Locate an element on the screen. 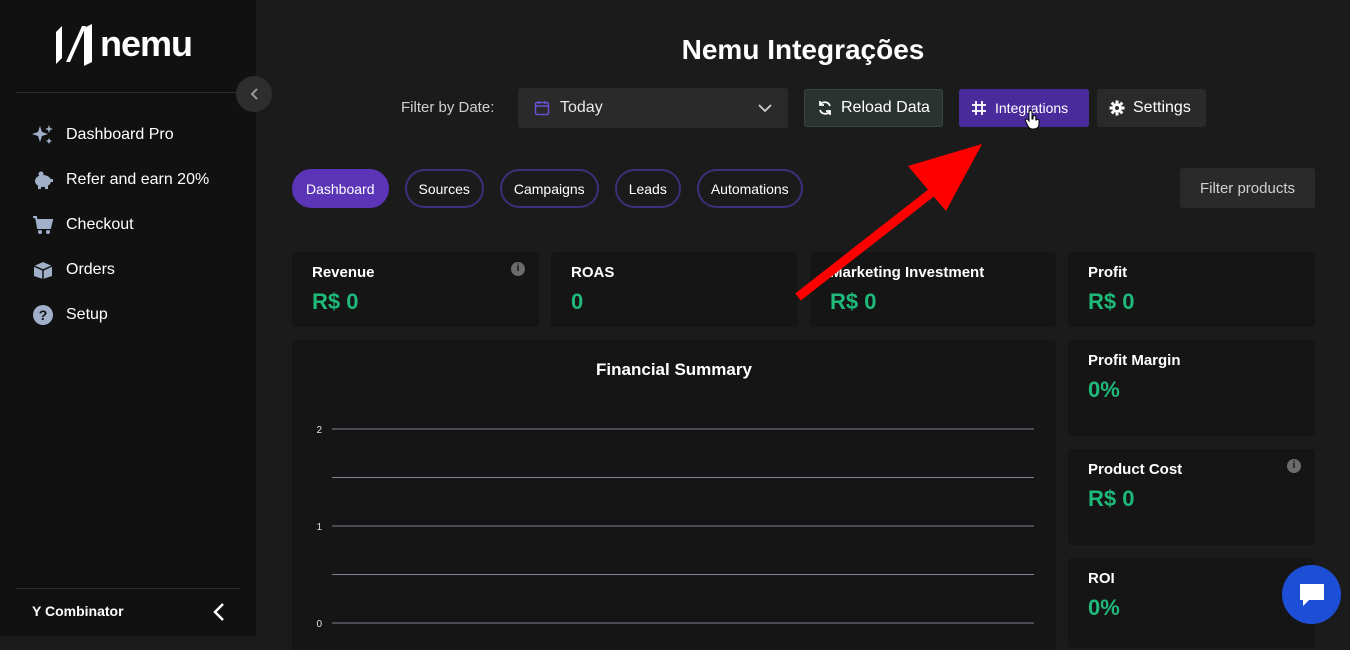  tab-campaigns: Campaigns is located at coordinates (549, 188).